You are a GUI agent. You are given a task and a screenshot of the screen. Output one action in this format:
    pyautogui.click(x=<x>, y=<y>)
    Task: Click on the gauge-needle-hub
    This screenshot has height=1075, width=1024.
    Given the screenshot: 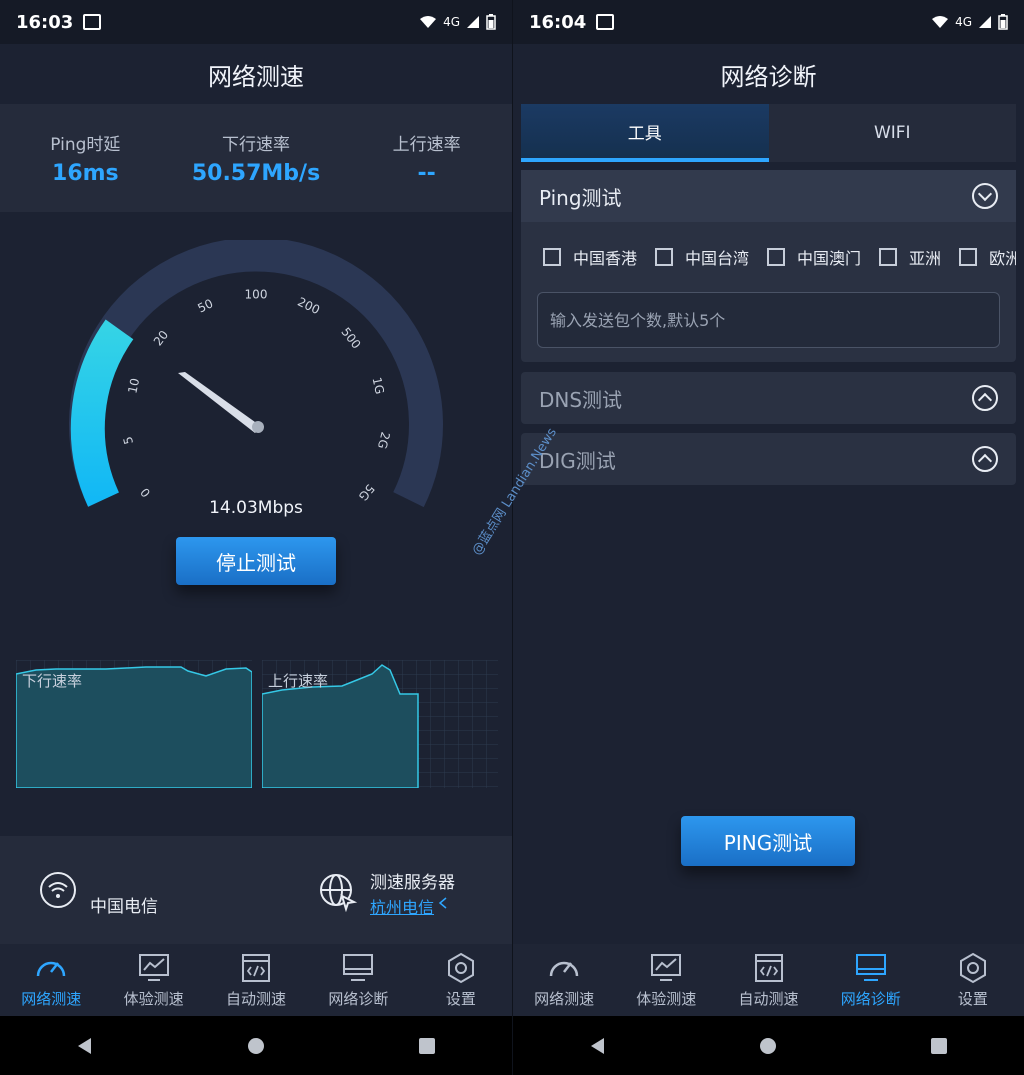 What is the action you would take?
    pyautogui.click(x=258, y=427)
    